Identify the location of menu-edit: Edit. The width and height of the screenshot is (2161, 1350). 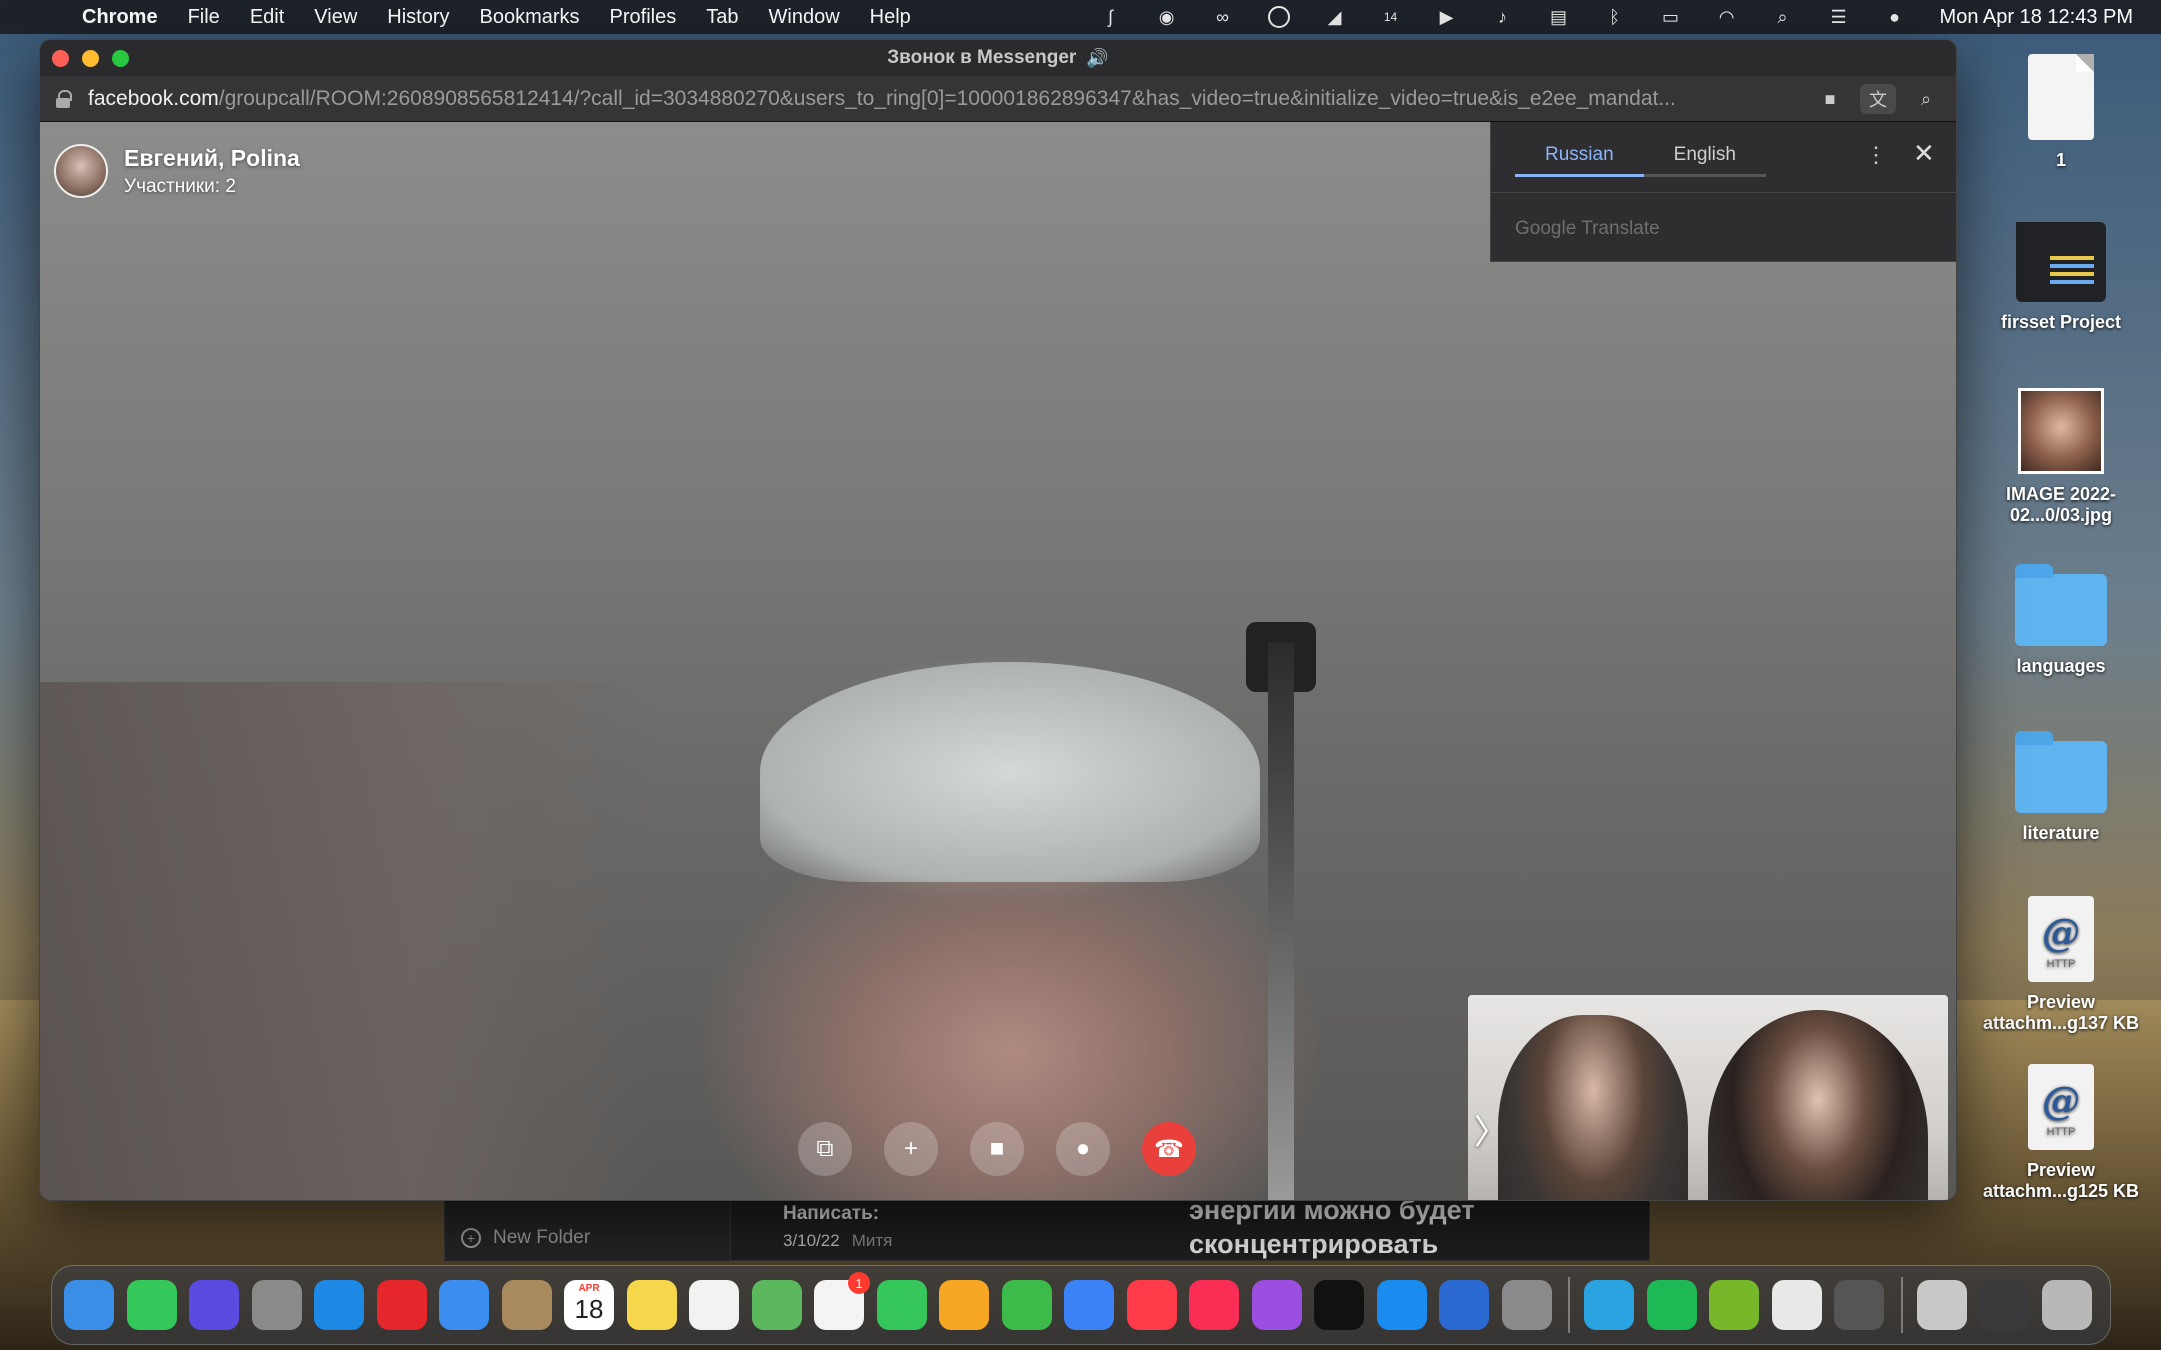
(267, 17).